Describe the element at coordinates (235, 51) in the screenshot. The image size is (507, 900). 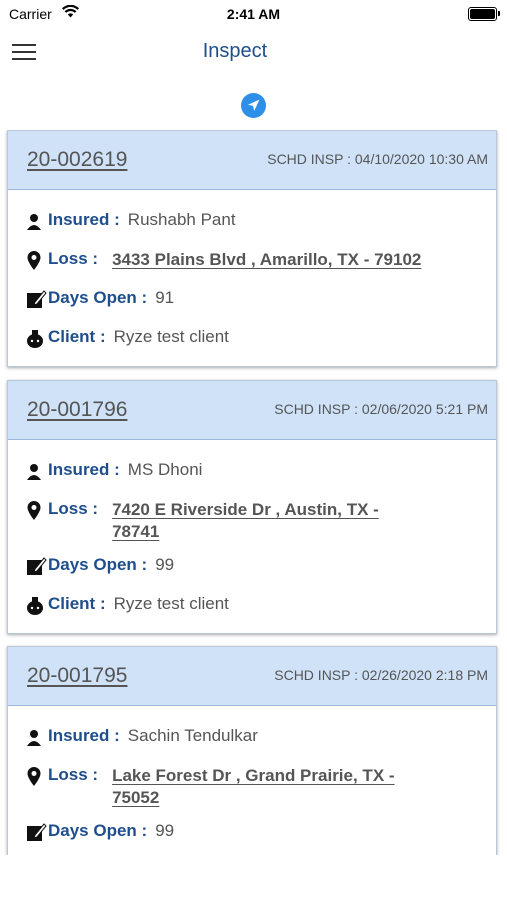
I see `page-title: Inspect` at that location.